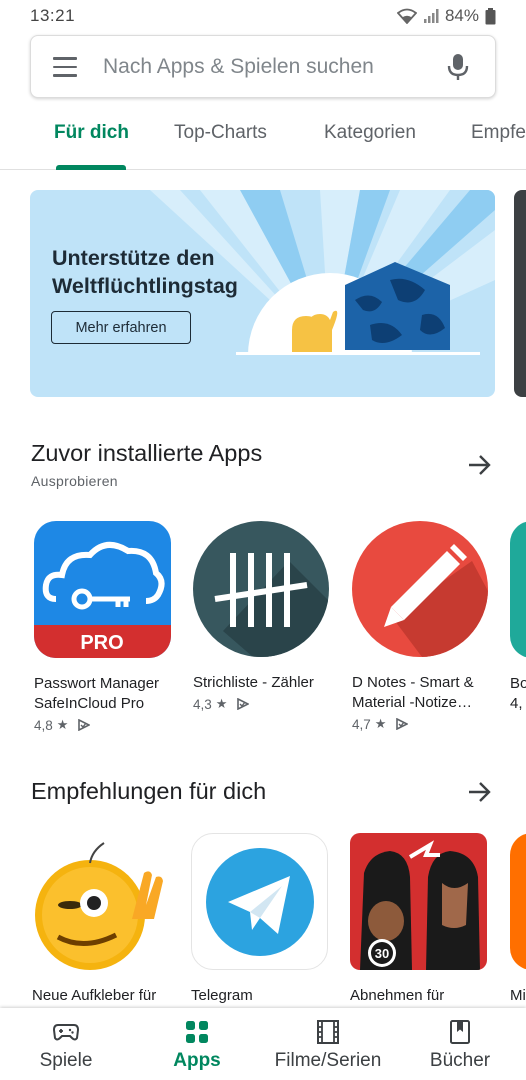 The width and height of the screenshot is (526, 1080). Describe the element at coordinates (202, 704) in the screenshot. I see `rating-value: 4,3` at that location.